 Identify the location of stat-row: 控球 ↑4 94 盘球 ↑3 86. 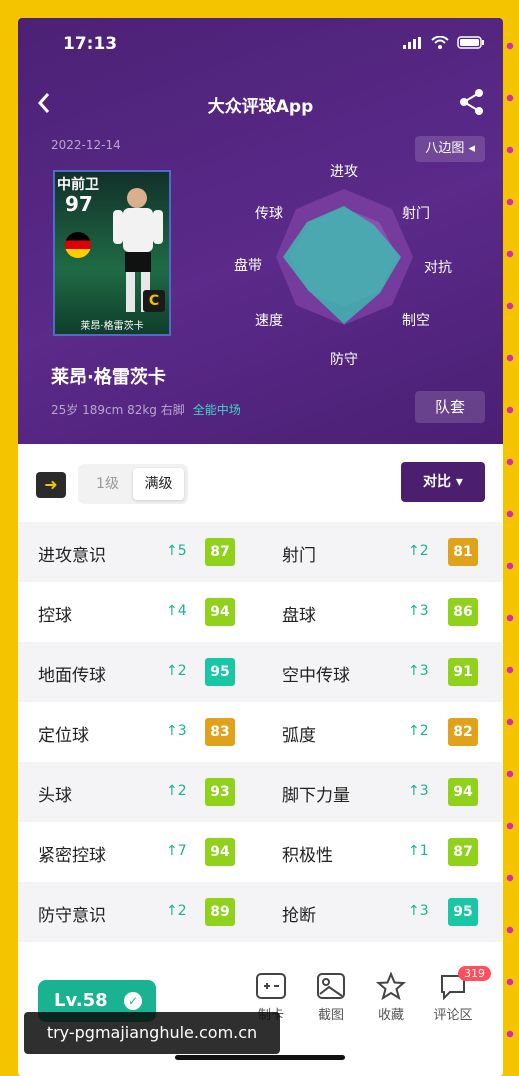
(260, 612).